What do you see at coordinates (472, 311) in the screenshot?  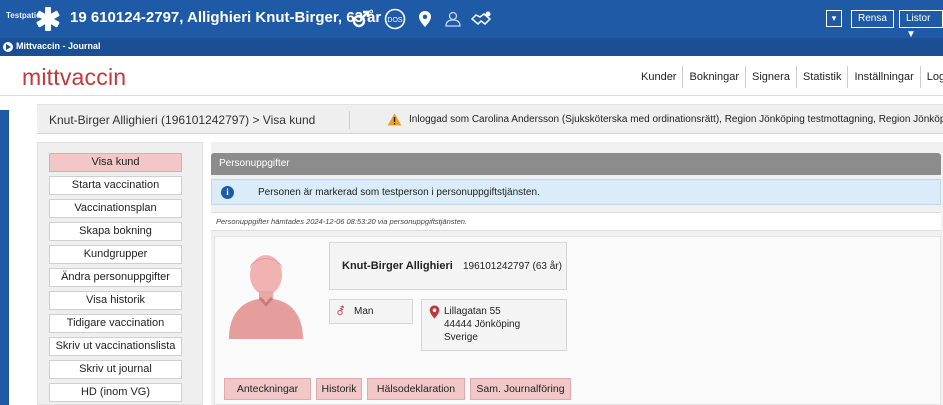 I see `address-street: Lillagatan 55` at bounding box center [472, 311].